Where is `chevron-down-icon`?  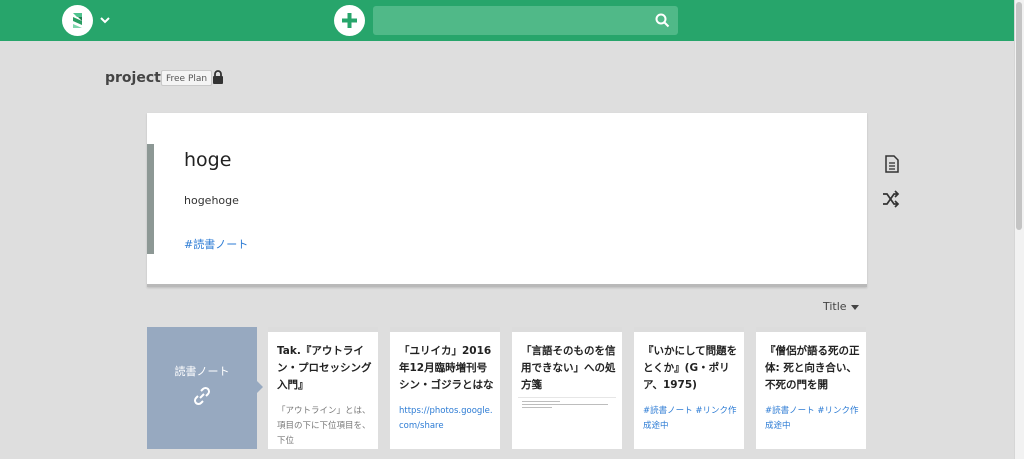 chevron-down-icon is located at coordinates (105, 20).